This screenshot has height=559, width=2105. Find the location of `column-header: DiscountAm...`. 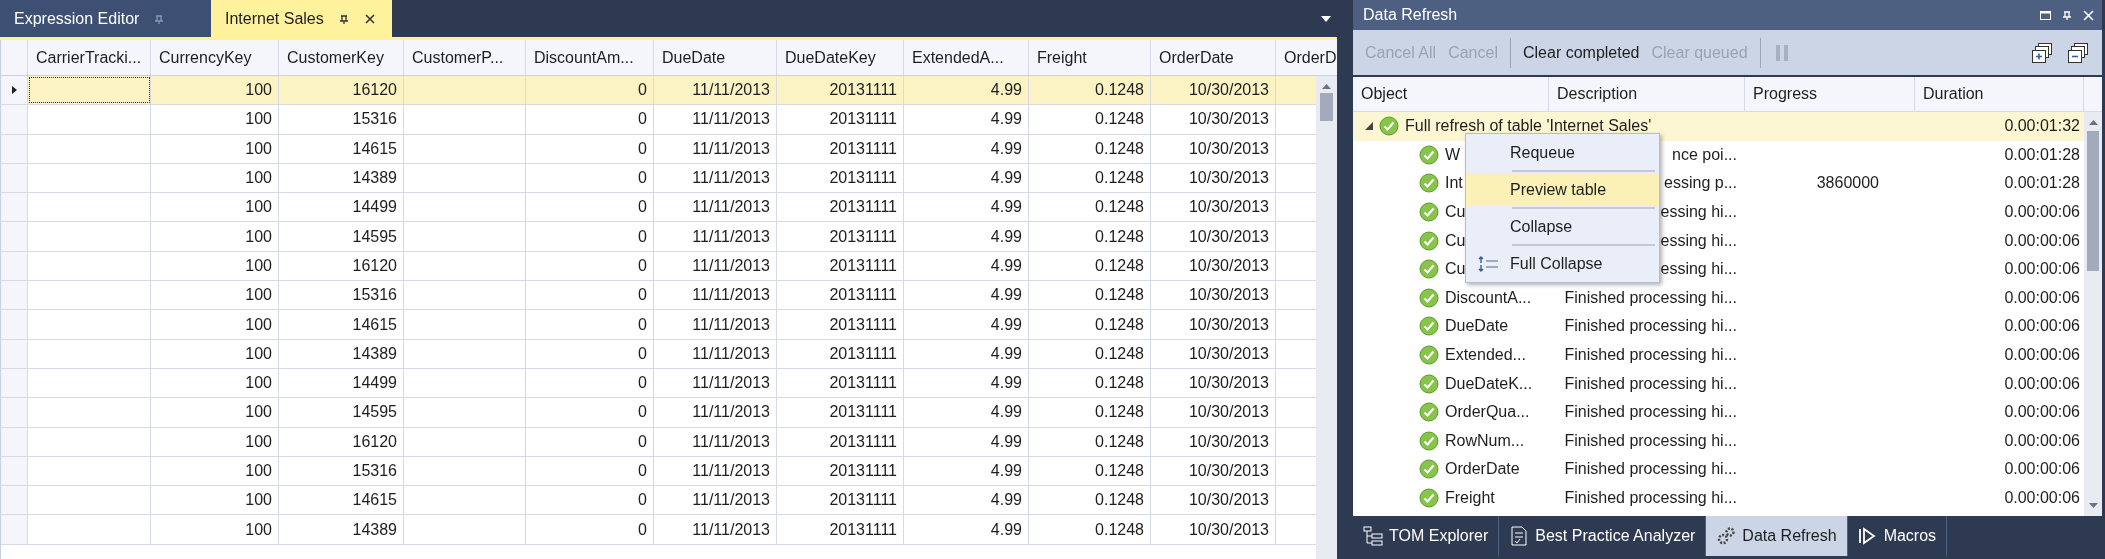

column-header: DiscountAm... is located at coordinates (590, 57).